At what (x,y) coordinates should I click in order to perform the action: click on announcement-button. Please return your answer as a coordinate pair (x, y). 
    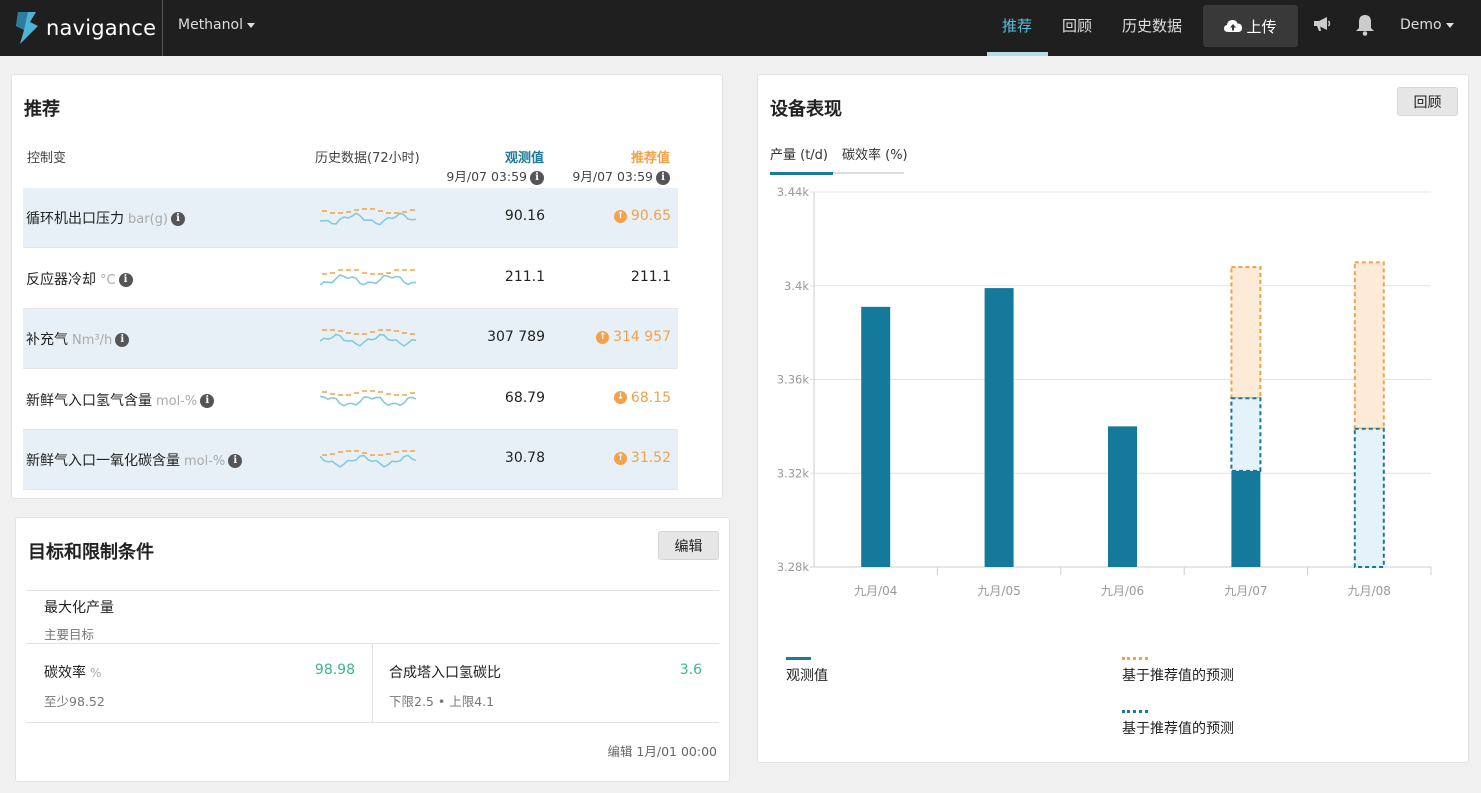
    Looking at the image, I should click on (1322, 26).